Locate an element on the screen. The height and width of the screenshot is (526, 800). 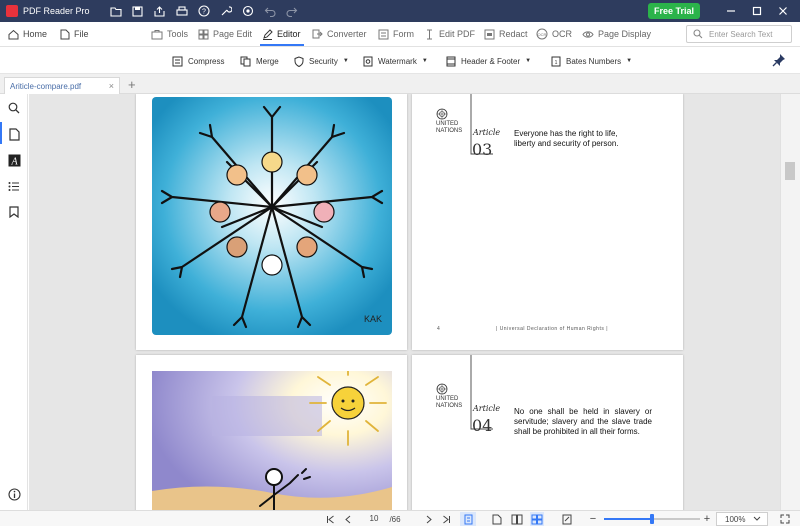
fit-page-icon is located at coordinates (468, 519).